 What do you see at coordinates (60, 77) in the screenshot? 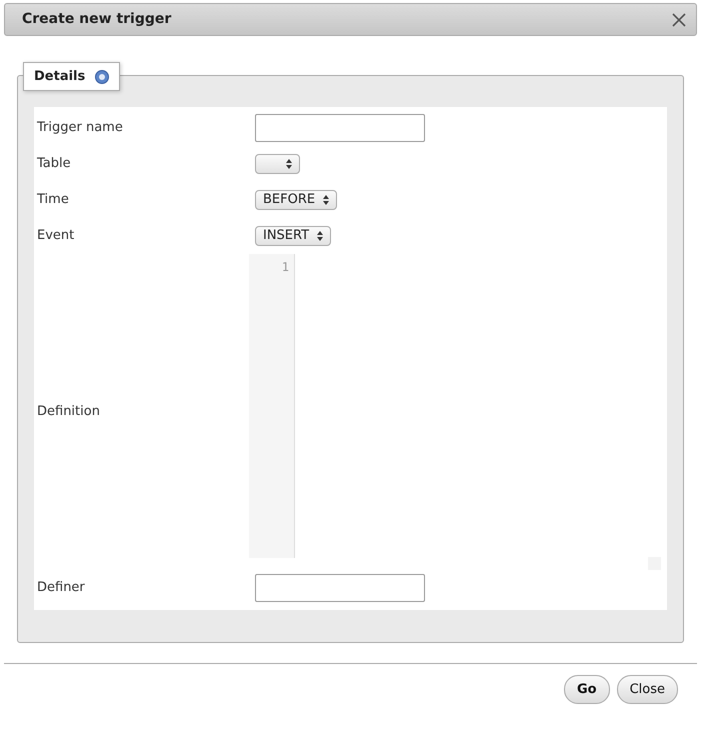
I see `legend-title: Details` at bounding box center [60, 77].